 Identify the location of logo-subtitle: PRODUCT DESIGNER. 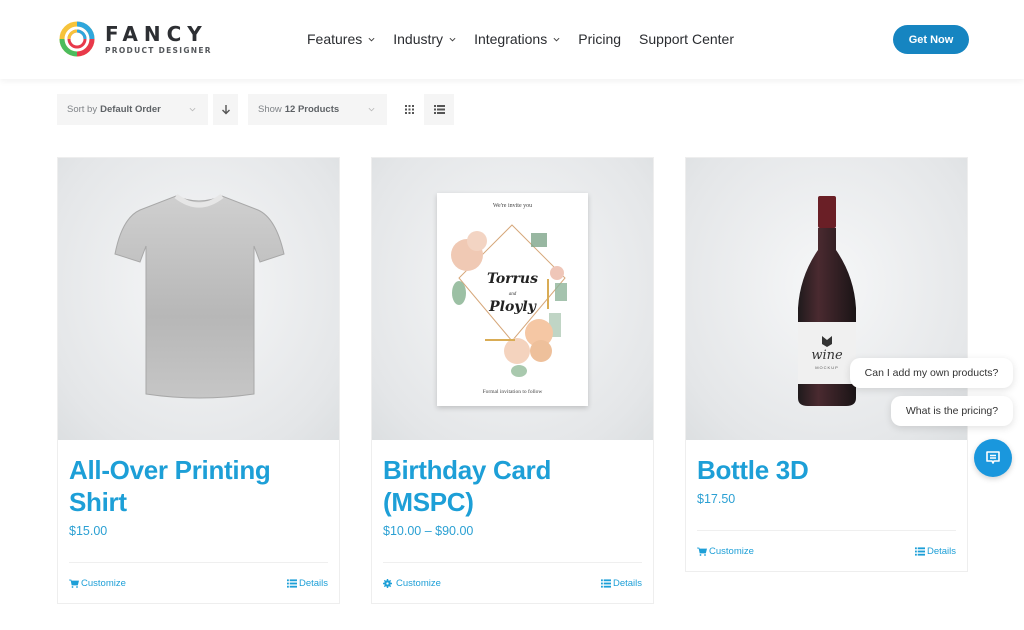
(158, 50).